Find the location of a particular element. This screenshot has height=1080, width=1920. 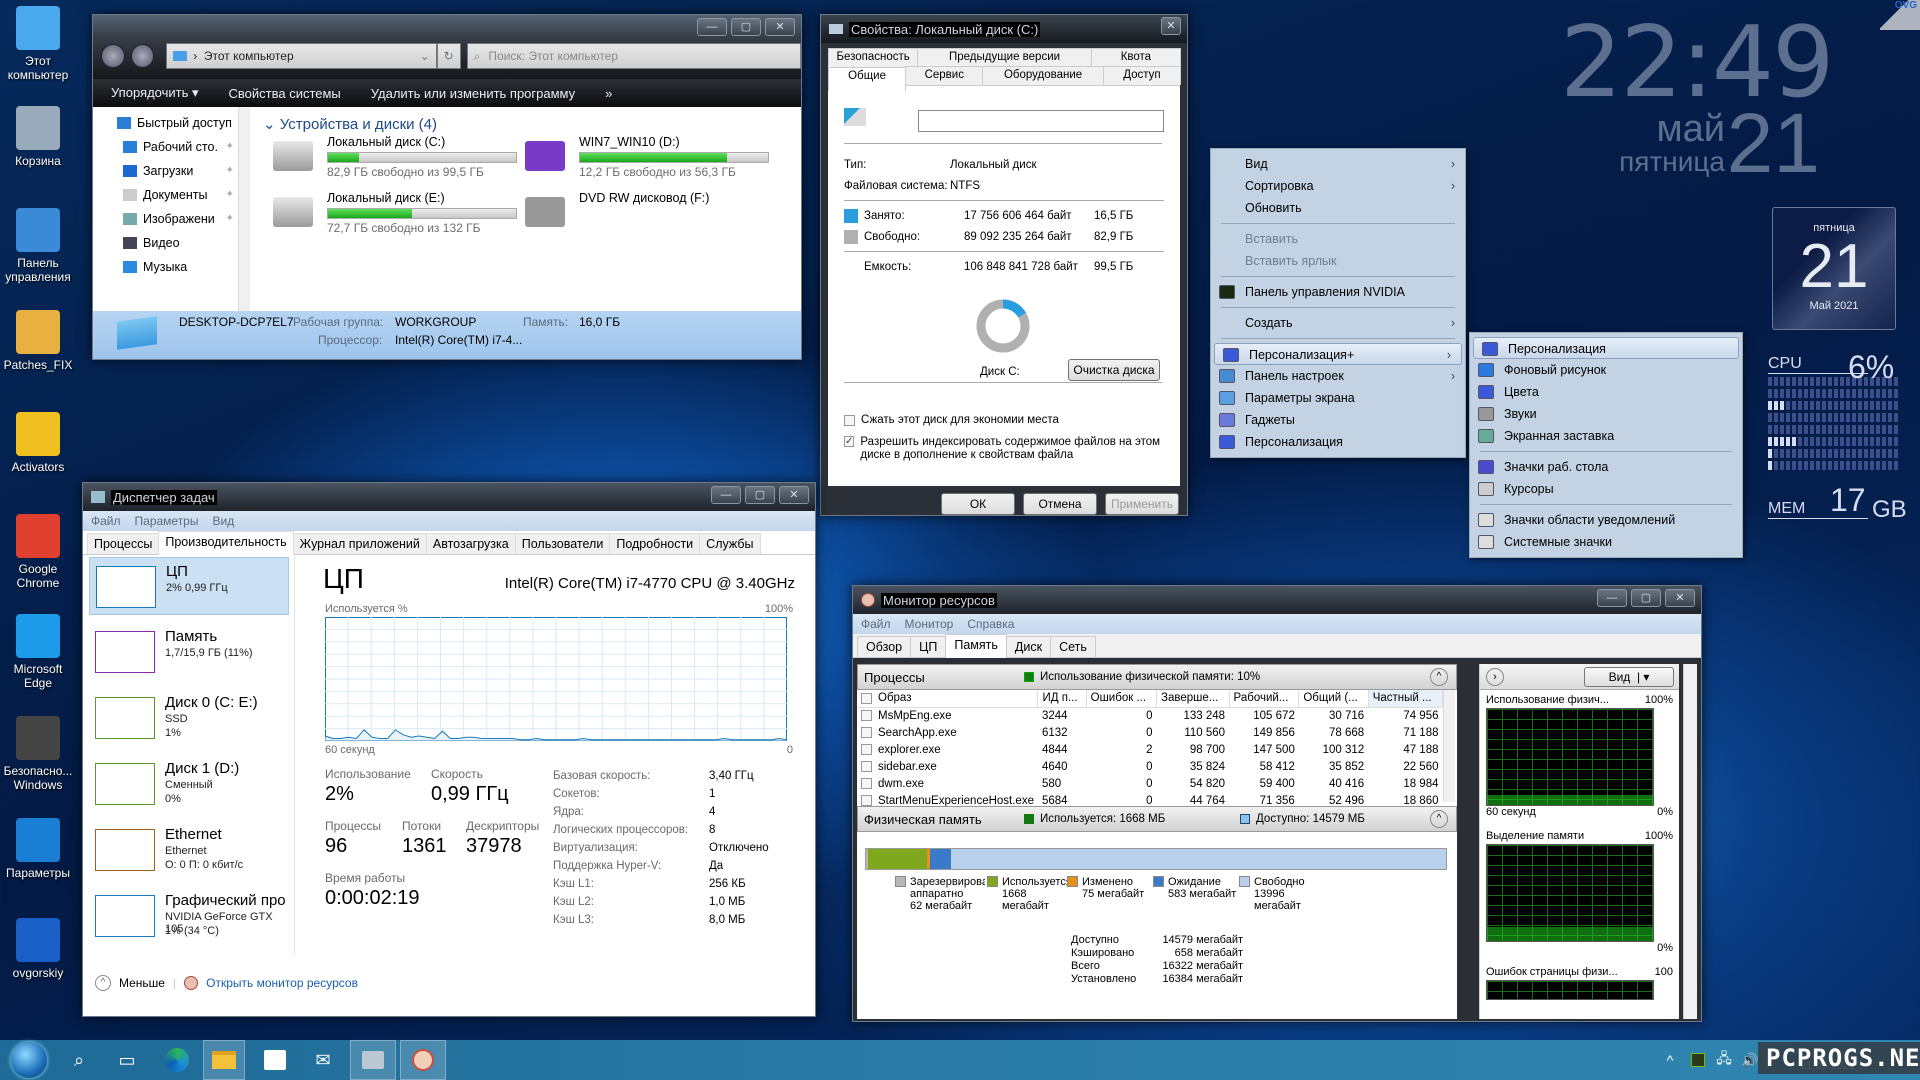

tab: Службы is located at coordinates (730, 543).